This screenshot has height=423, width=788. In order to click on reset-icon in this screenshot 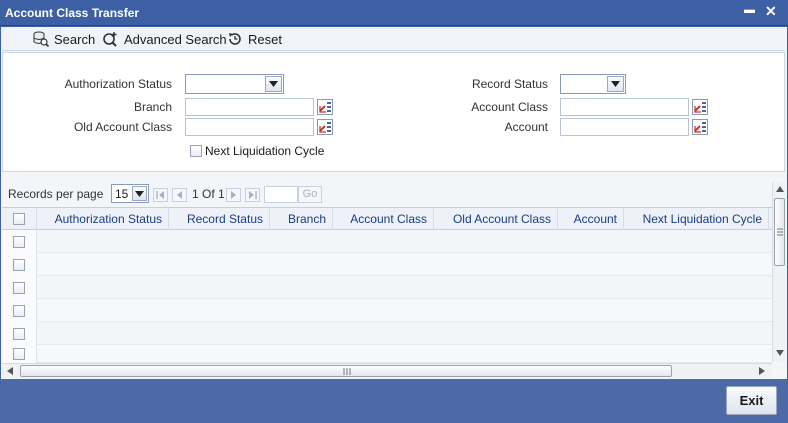, I will do `click(235, 39)`.